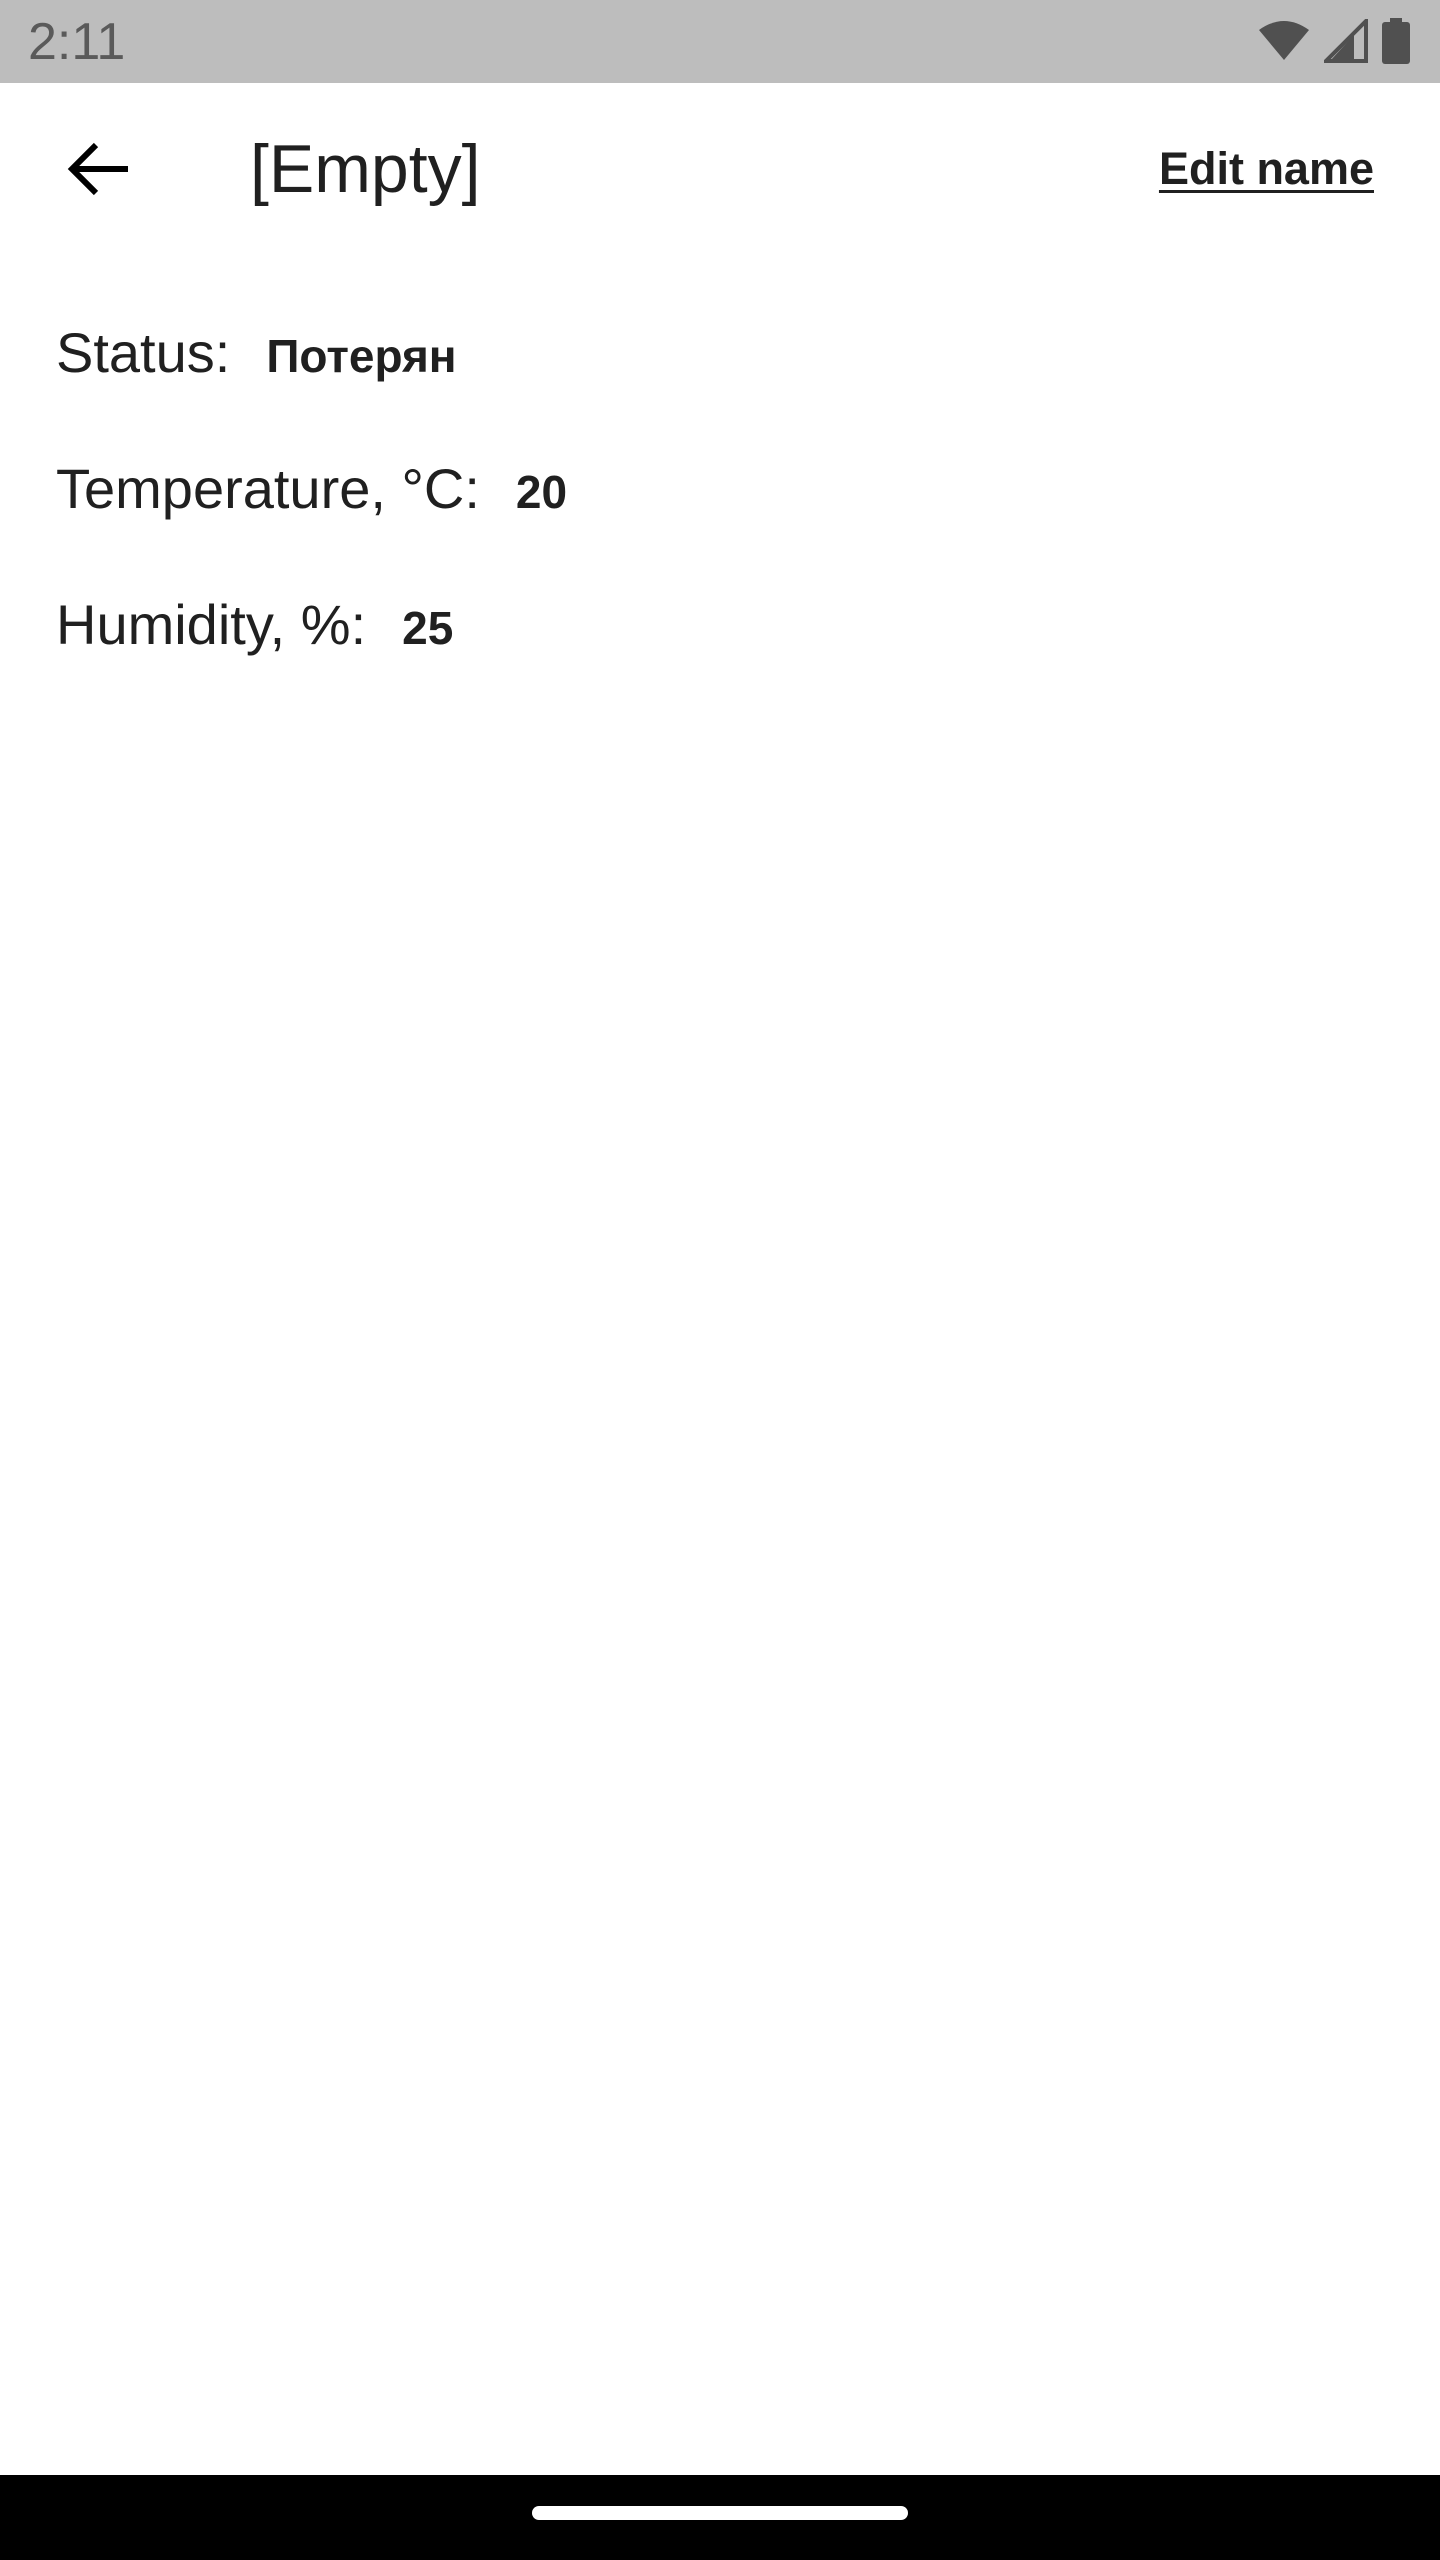 The height and width of the screenshot is (2560, 1440). I want to click on temperature-value: 20, so click(541, 492).